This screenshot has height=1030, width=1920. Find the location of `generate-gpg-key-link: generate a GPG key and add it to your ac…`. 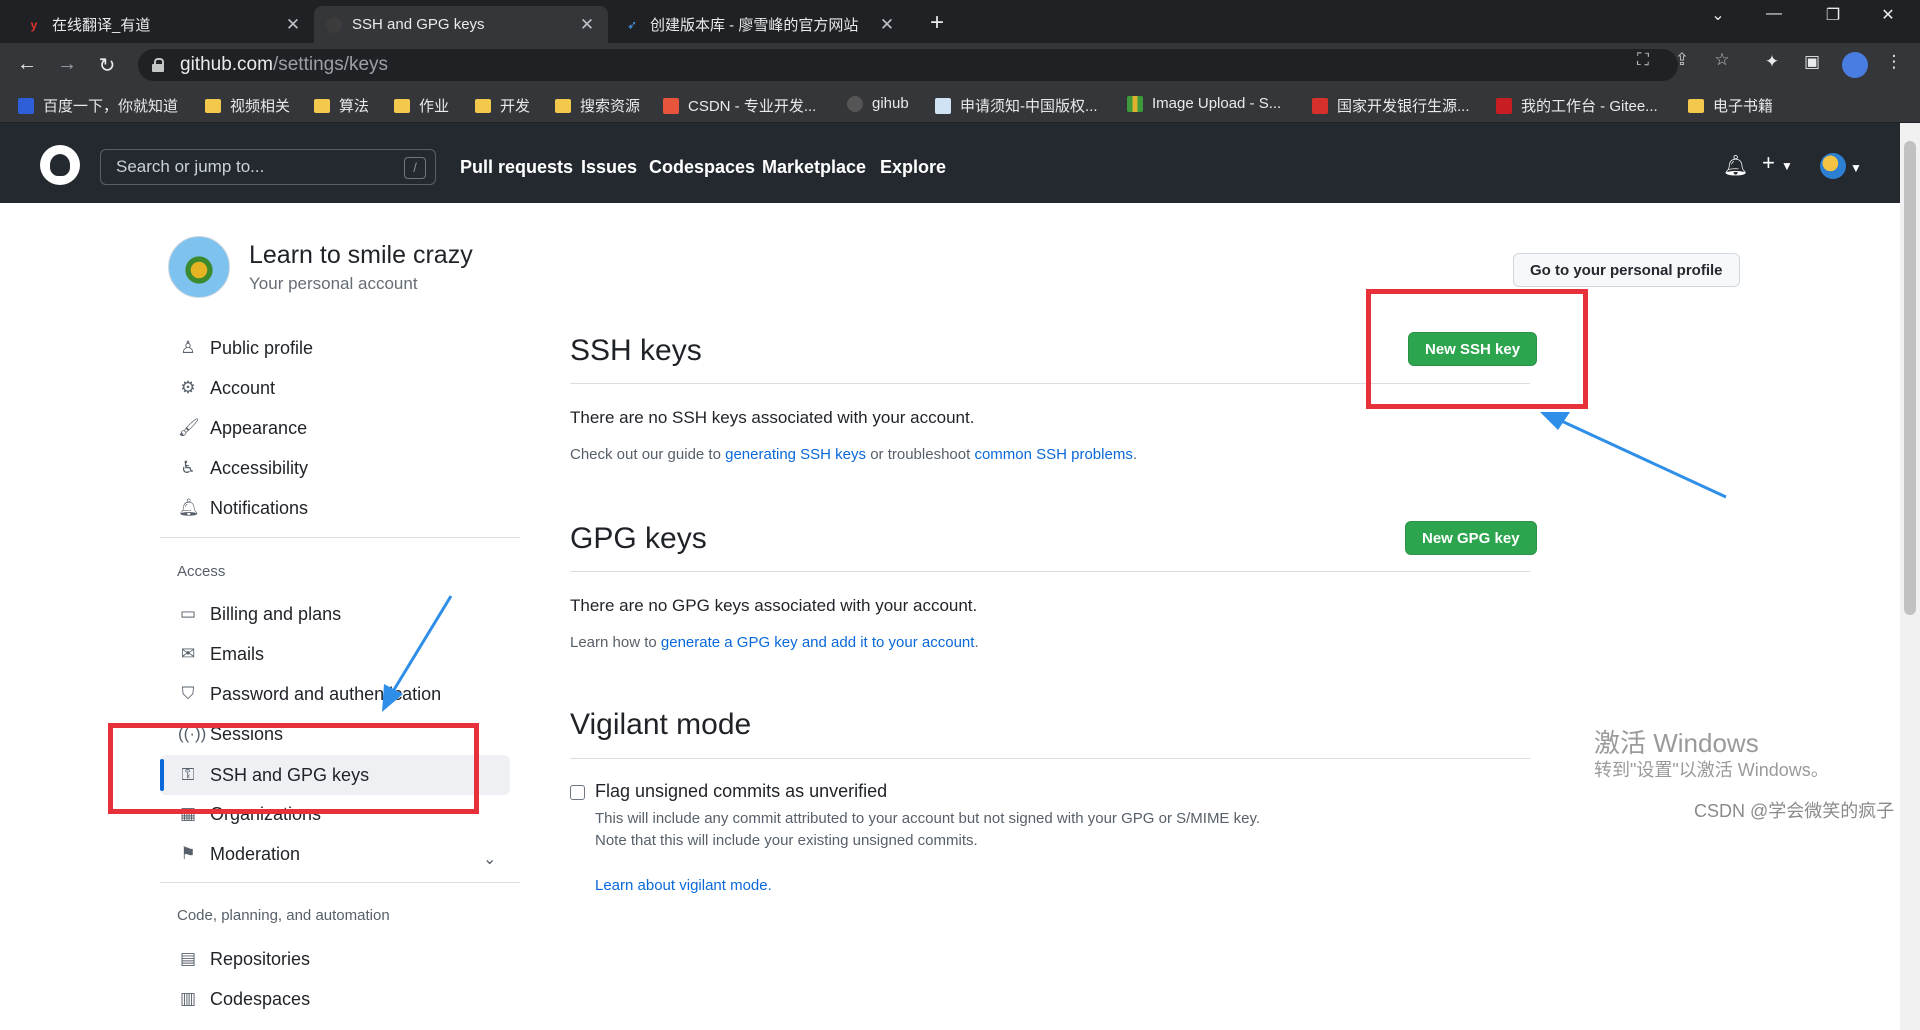

generate-gpg-key-link: generate a GPG key and add it to your ac… is located at coordinates (818, 642).